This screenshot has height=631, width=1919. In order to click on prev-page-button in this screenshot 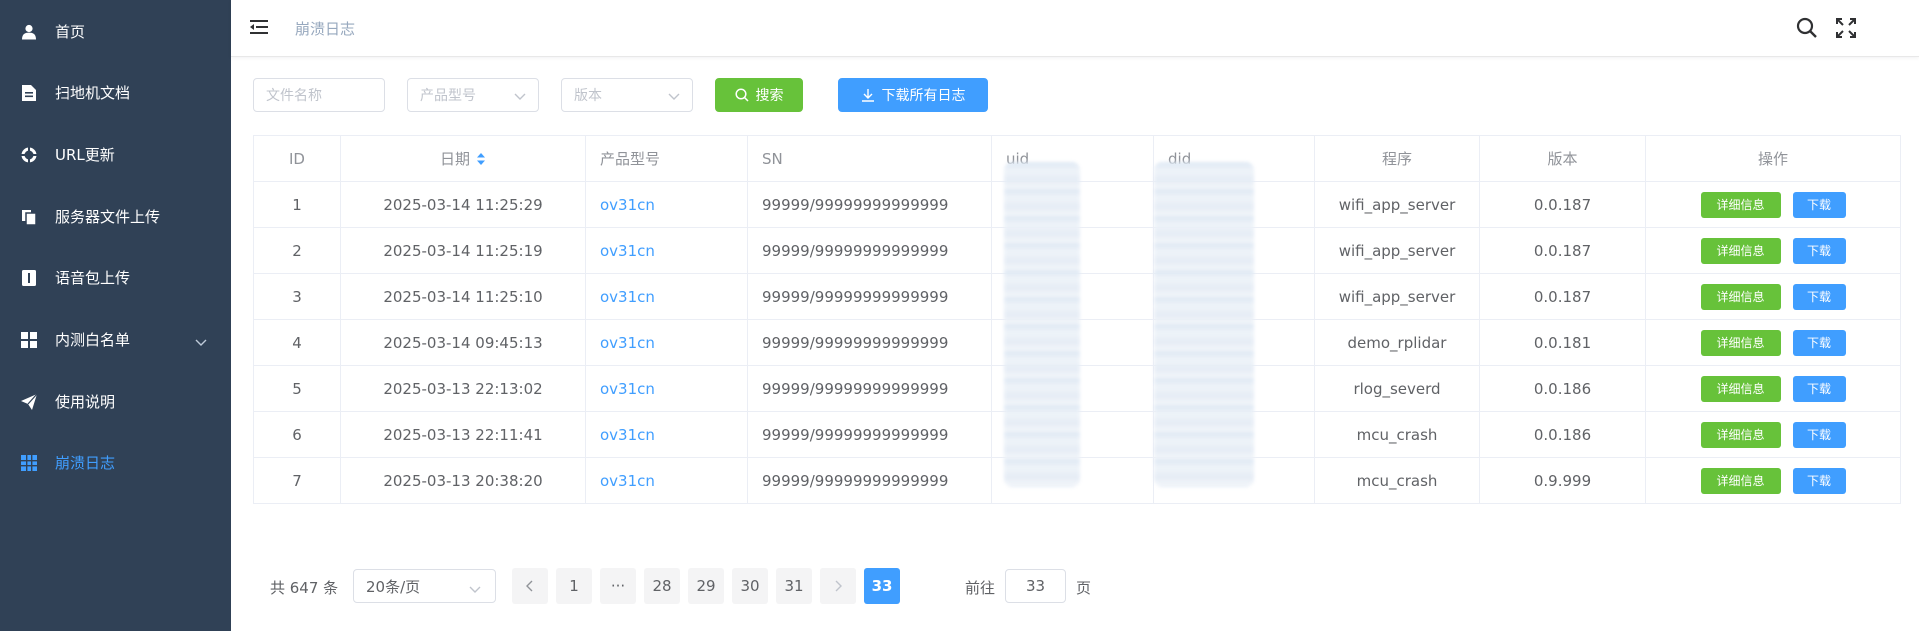, I will do `click(530, 586)`.